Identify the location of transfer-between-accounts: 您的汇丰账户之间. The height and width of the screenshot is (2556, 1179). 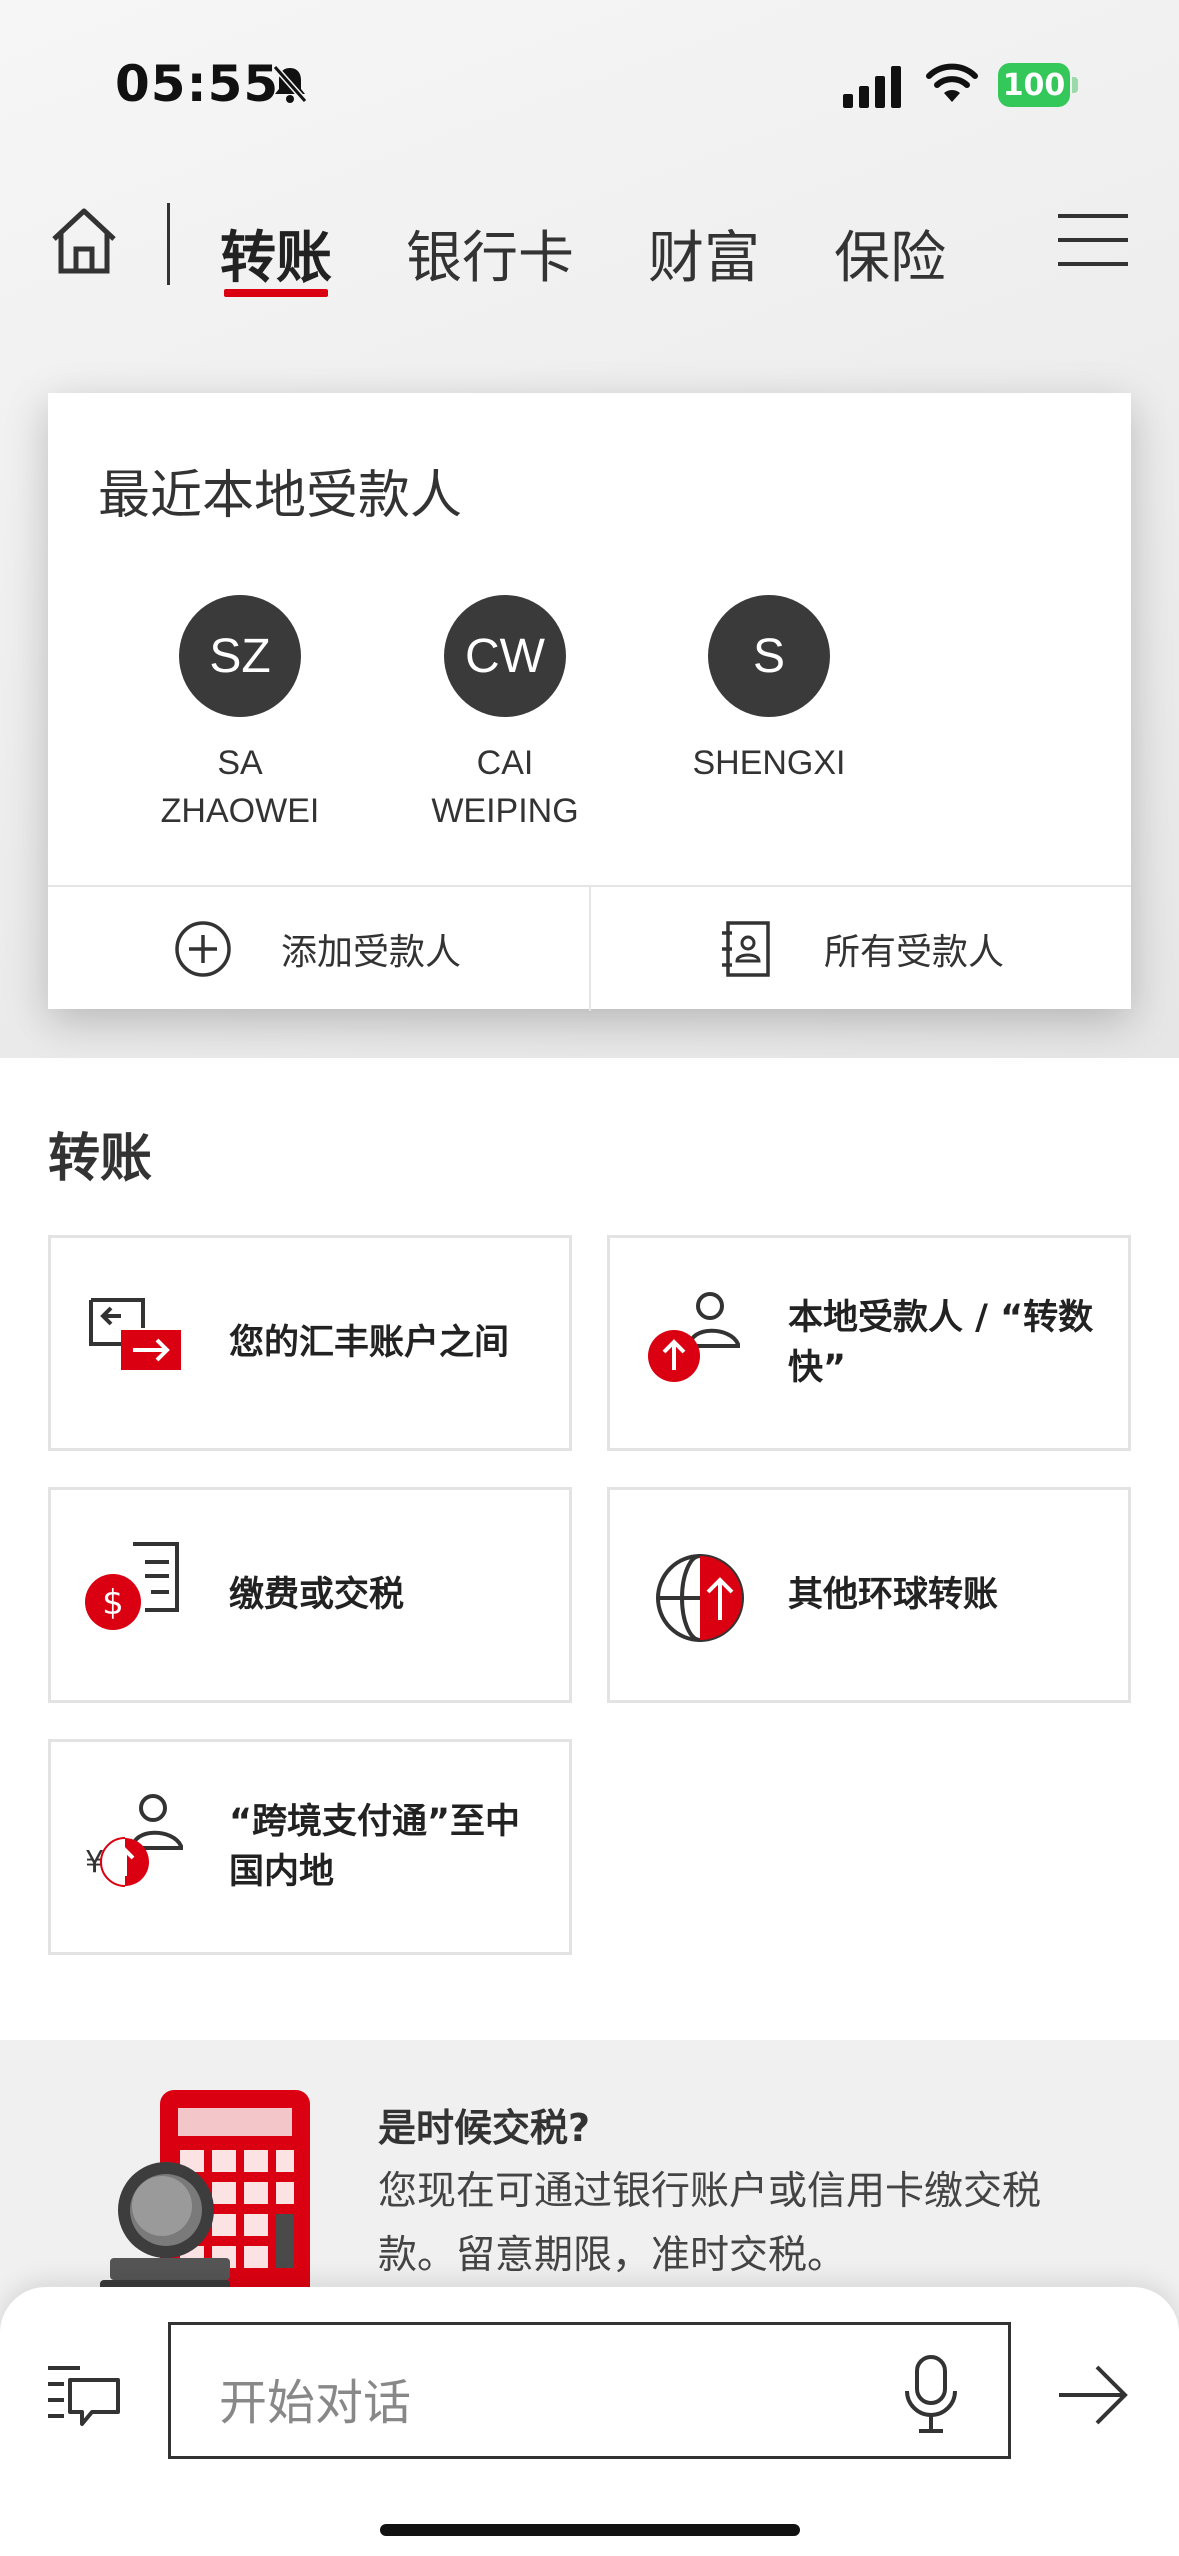
(310, 1343).